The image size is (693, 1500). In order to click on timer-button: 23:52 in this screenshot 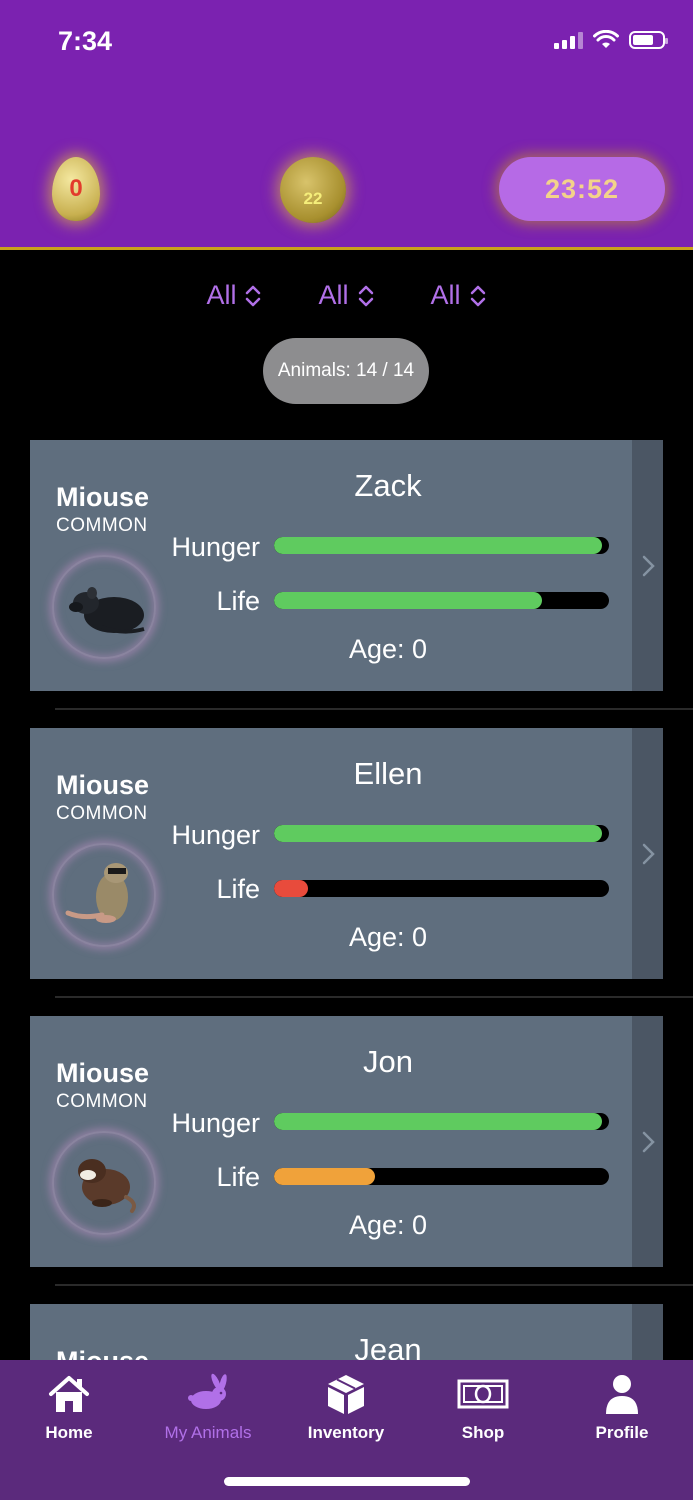, I will do `click(582, 189)`.